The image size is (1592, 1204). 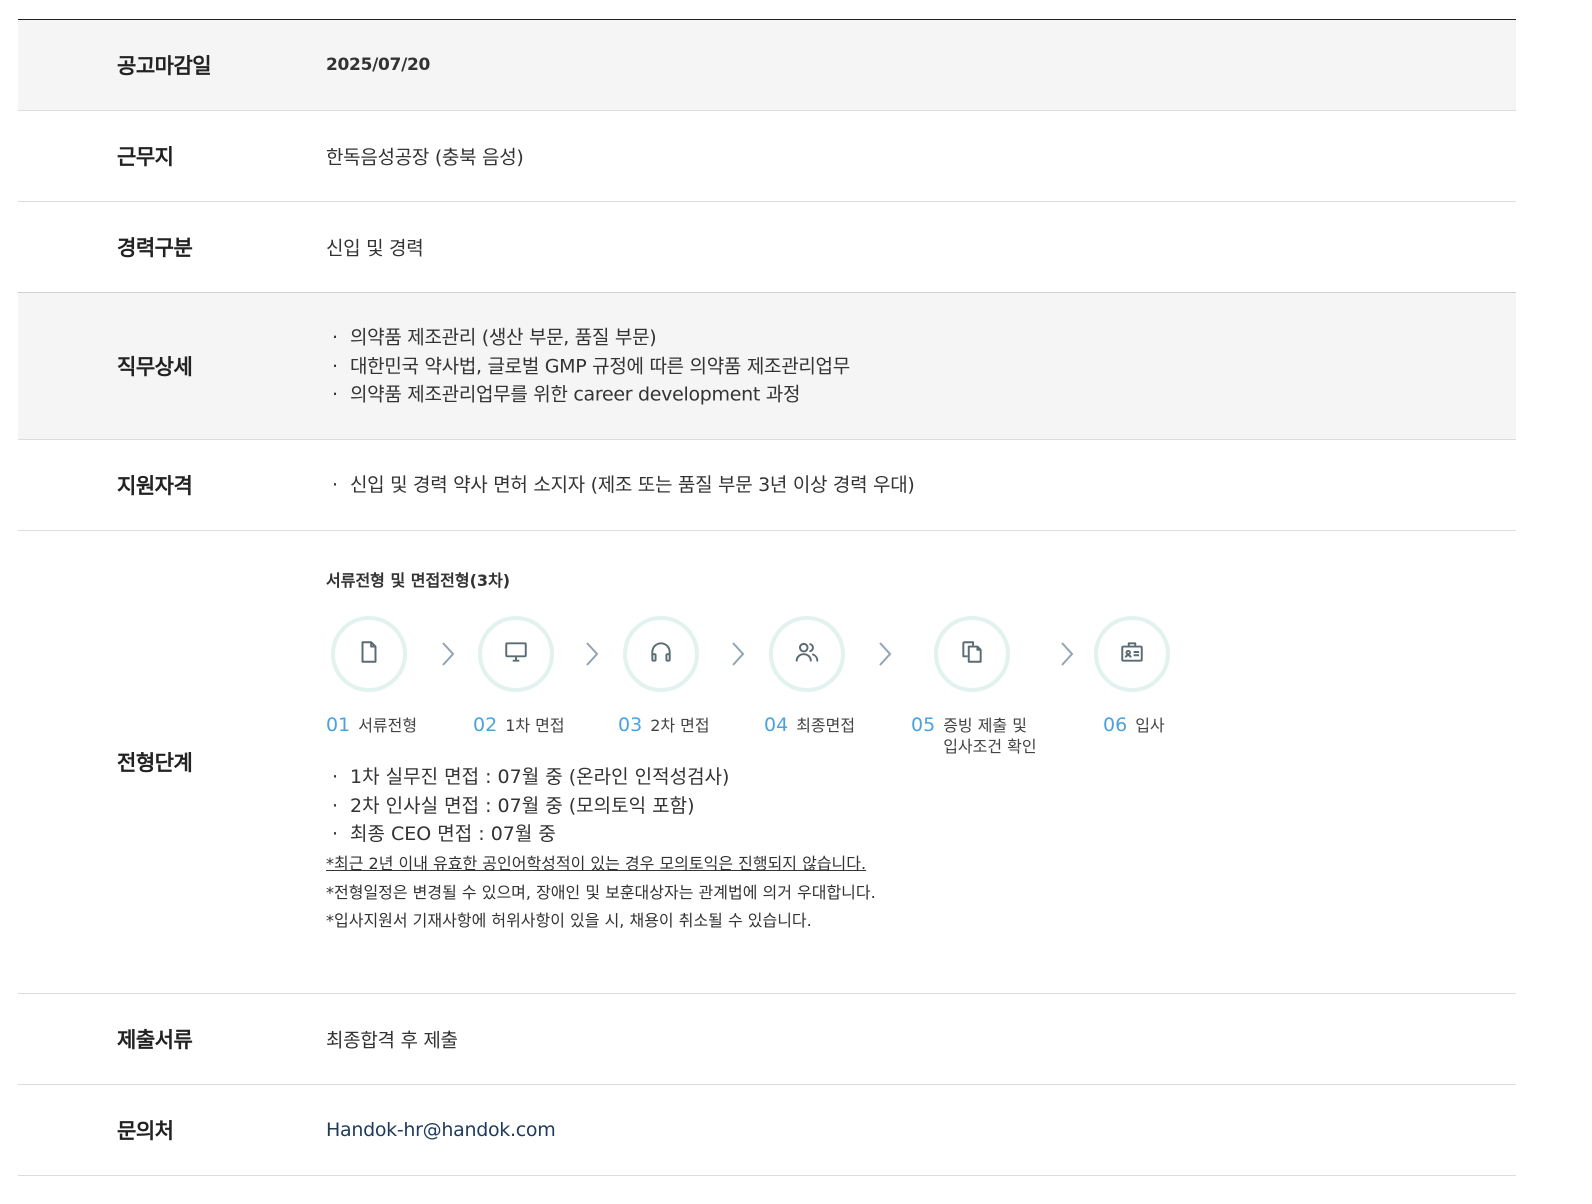 I want to click on step-text: 증빙 제출 및입사조건 확인, so click(x=989, y=735).